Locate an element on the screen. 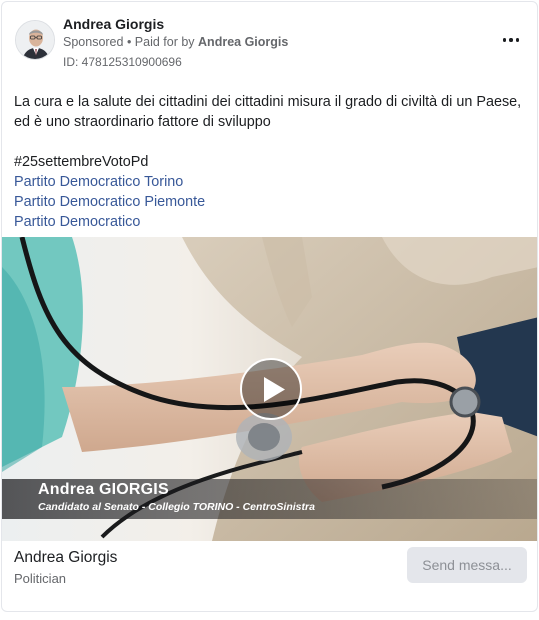 The height and width of the screenshot is (620, 539). caption-name: Andrea GIORGIS is located at coordinates (103, 489).